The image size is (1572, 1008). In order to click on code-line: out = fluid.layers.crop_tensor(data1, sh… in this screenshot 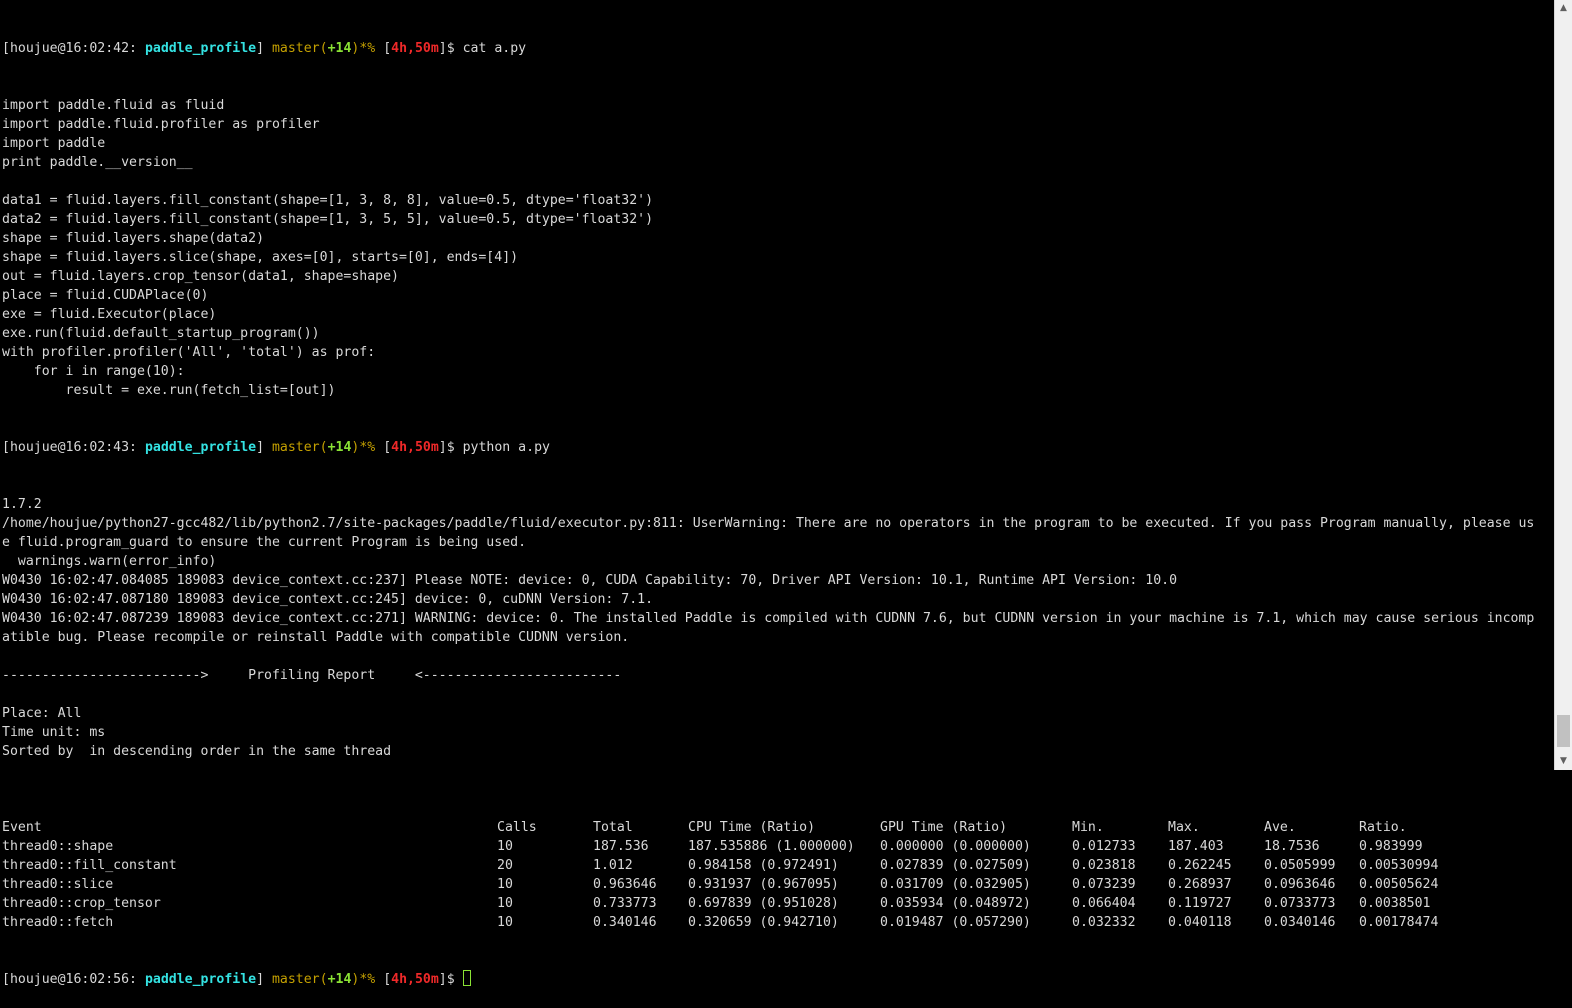, I will do `click(200, 276)`.